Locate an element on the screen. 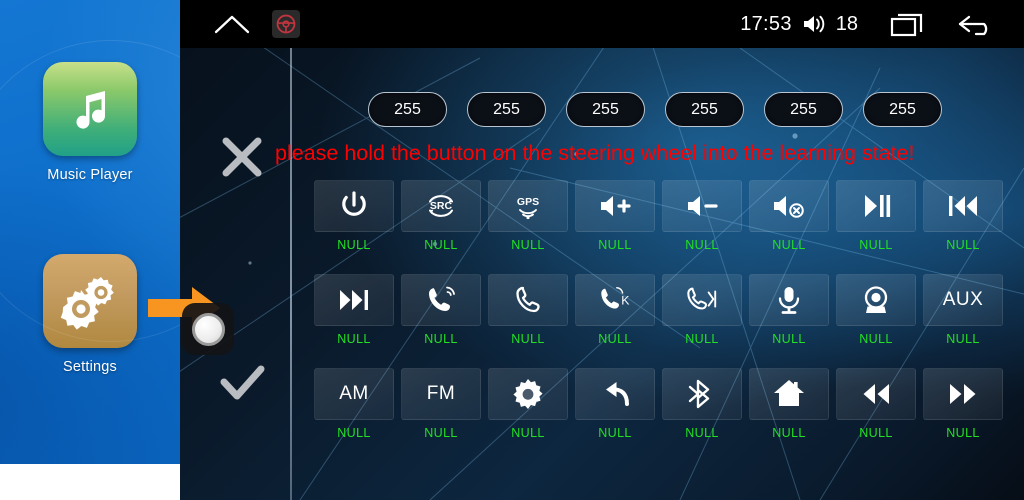  swc-key-button-microphone-icon is located at coordinates (789, 300).